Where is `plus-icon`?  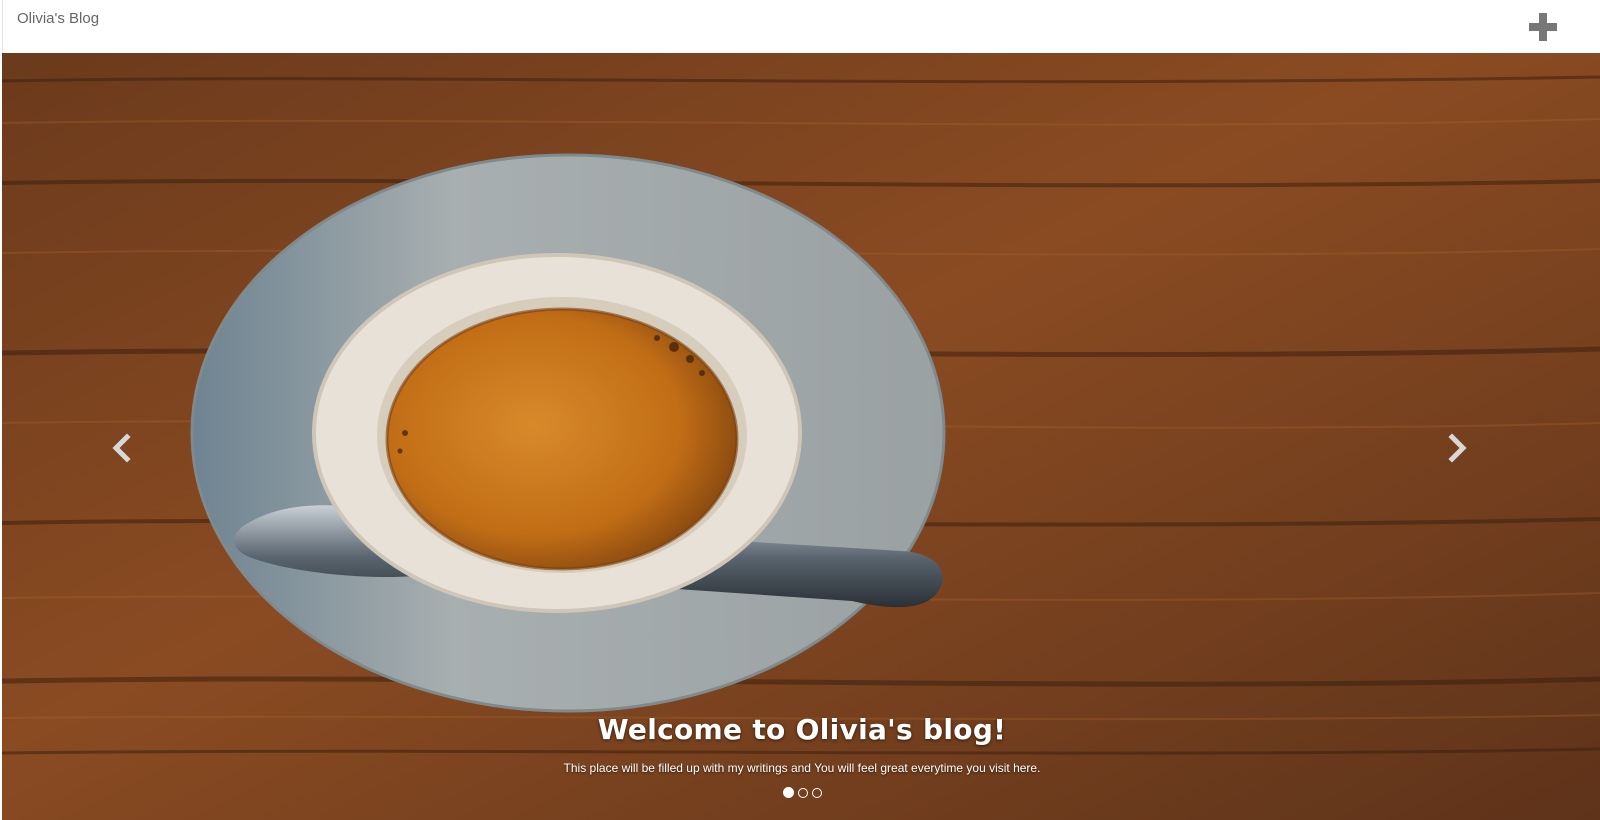
plus-icon is located at coordinates (1543, 27).